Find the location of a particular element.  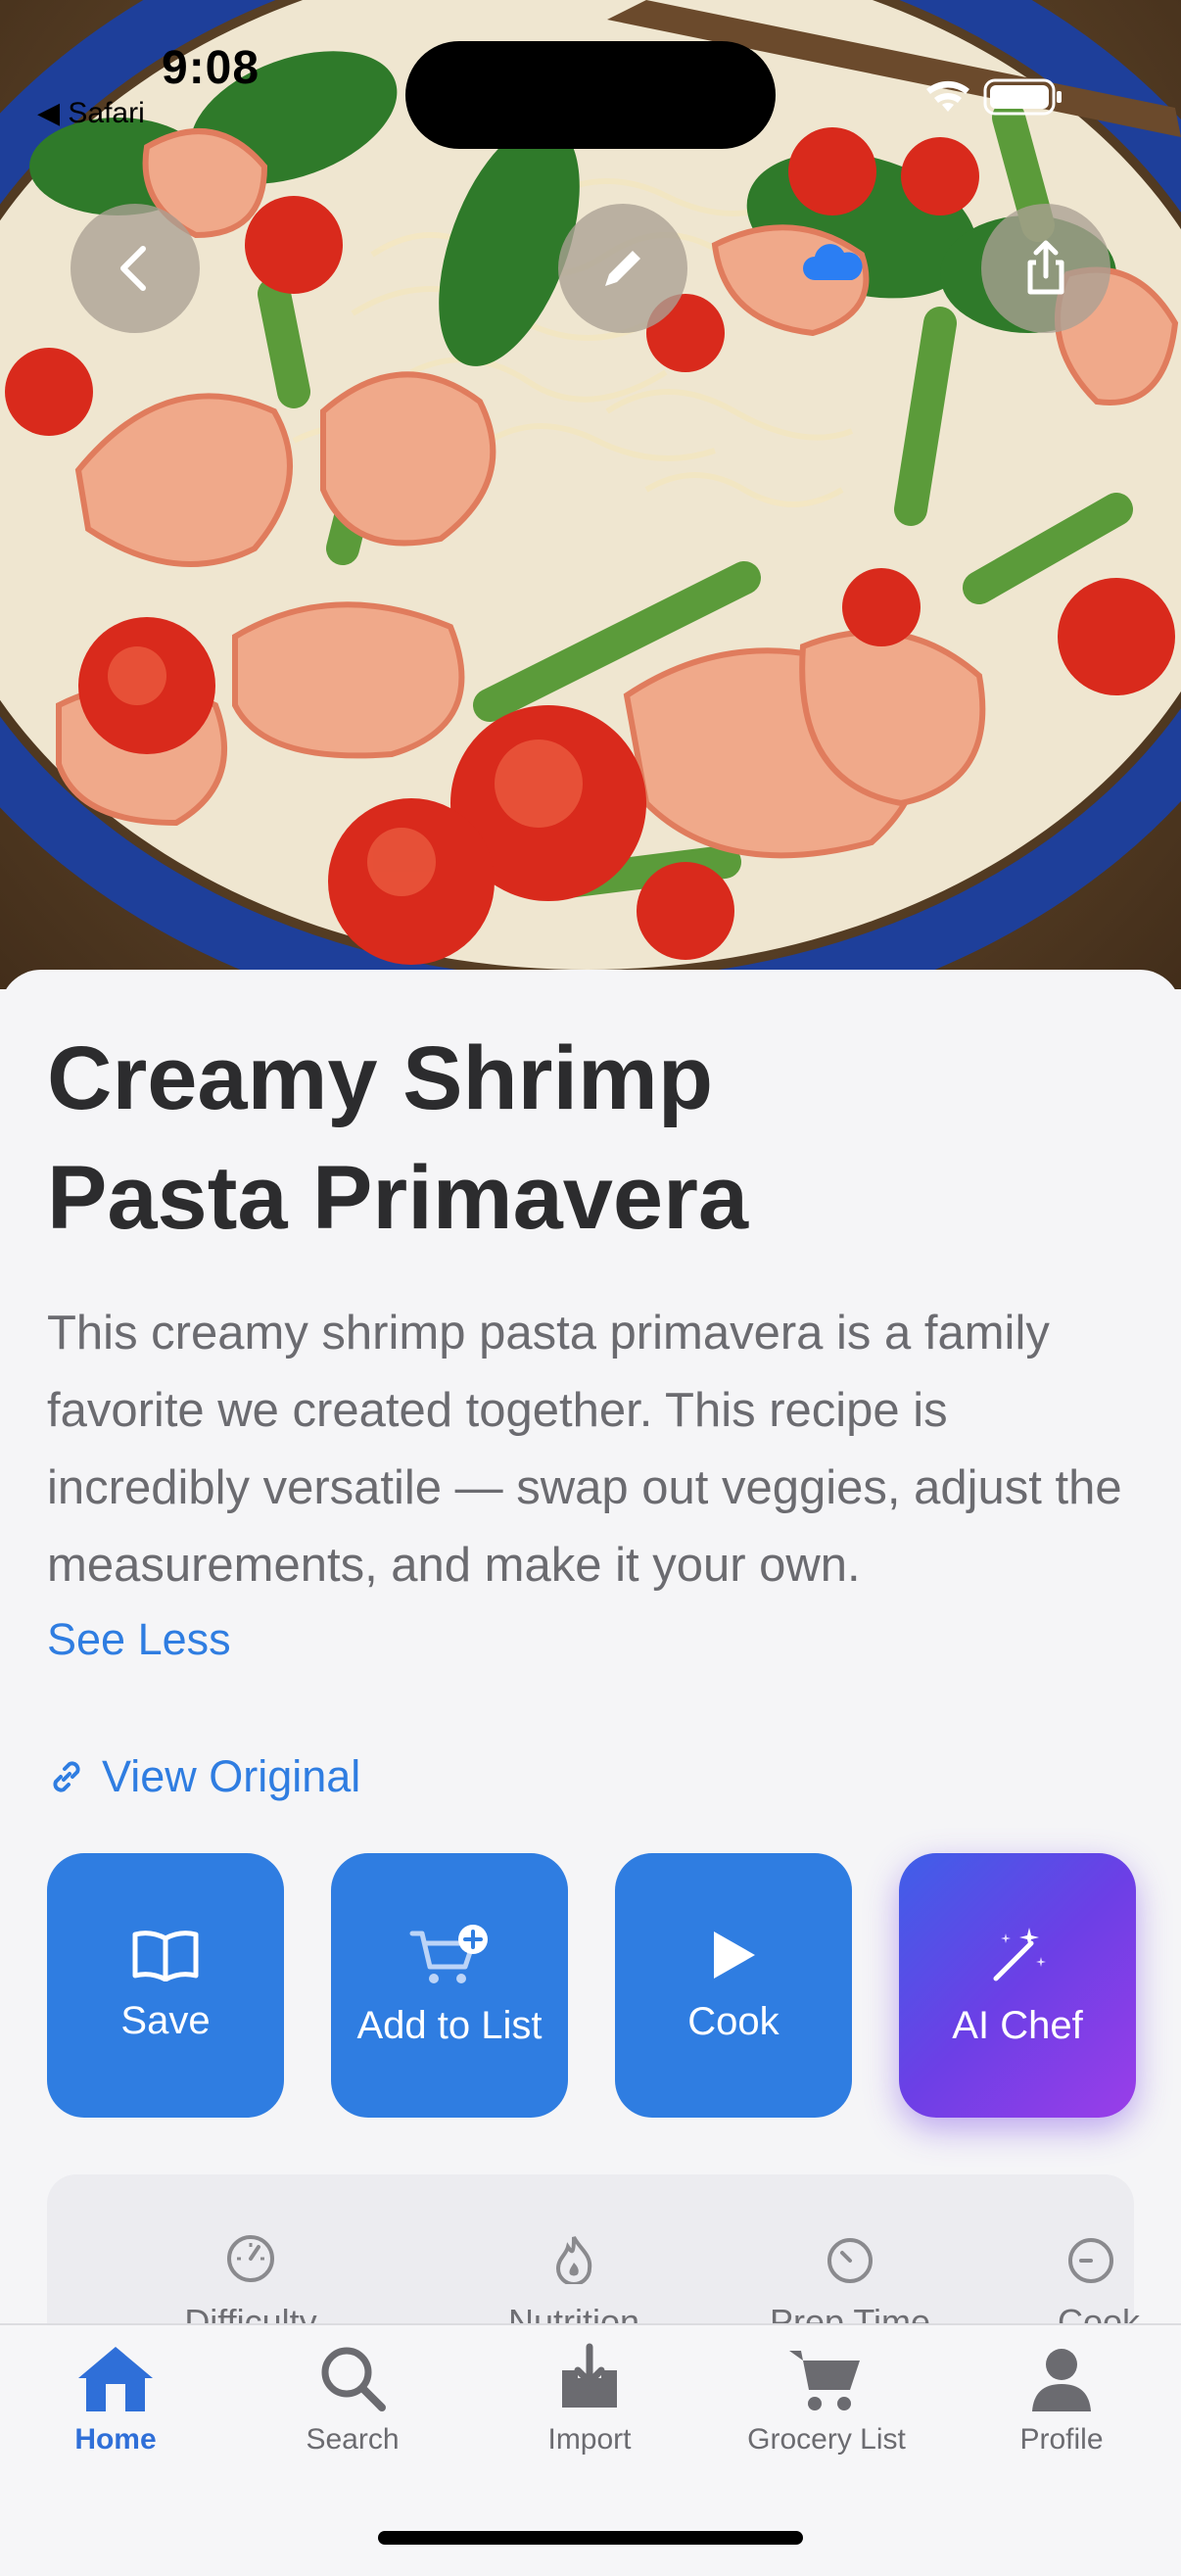

view-original-link: View Original is located at coordinates (204, 1777).